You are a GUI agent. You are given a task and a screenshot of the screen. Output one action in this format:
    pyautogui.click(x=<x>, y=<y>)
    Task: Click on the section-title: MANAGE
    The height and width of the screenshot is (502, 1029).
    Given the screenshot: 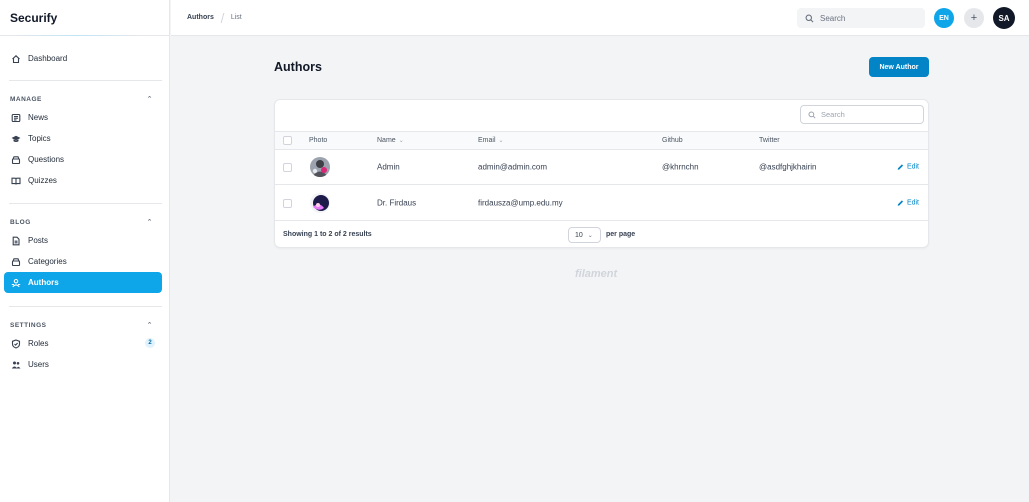 What is the action you would take?
    pyautogui.click(x=26, y=99)
    